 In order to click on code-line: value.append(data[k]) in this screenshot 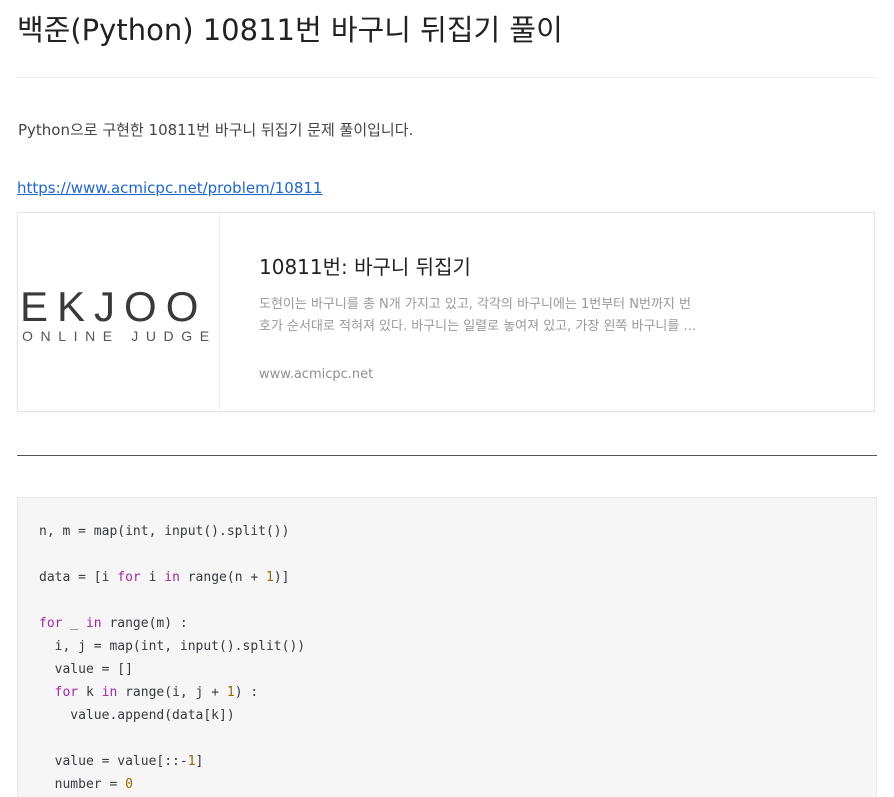, I will do `click(137, 715)`.